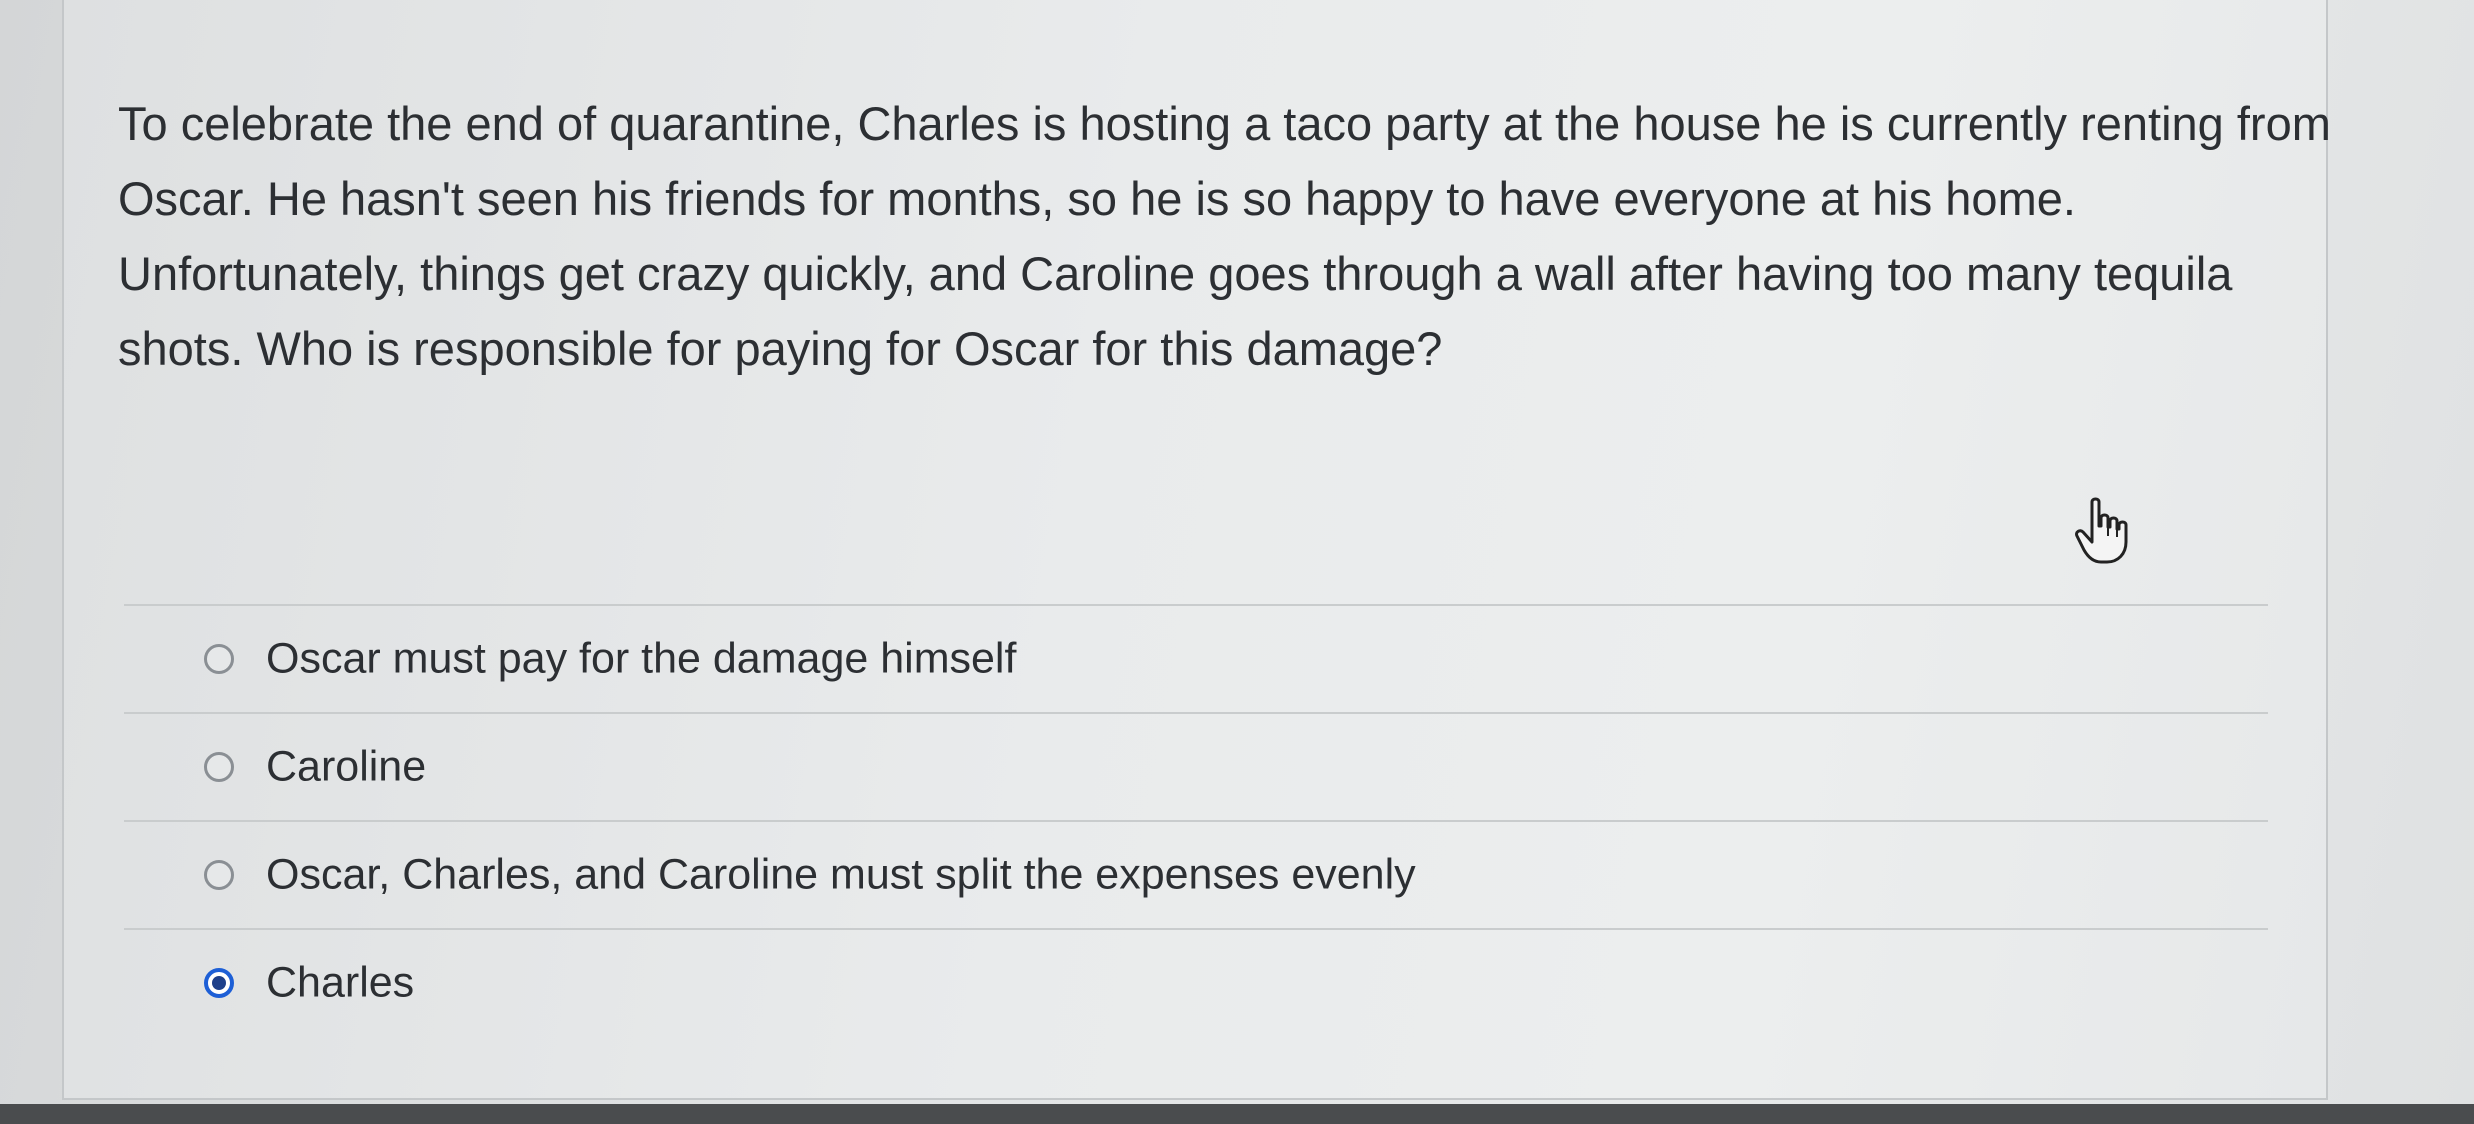 This screenshot has height=1124, width=2474. What do you see at coordinates (1237, 1114) in the screenshot?
I see `bottom-bar` at bounding box center [1237, 1114].